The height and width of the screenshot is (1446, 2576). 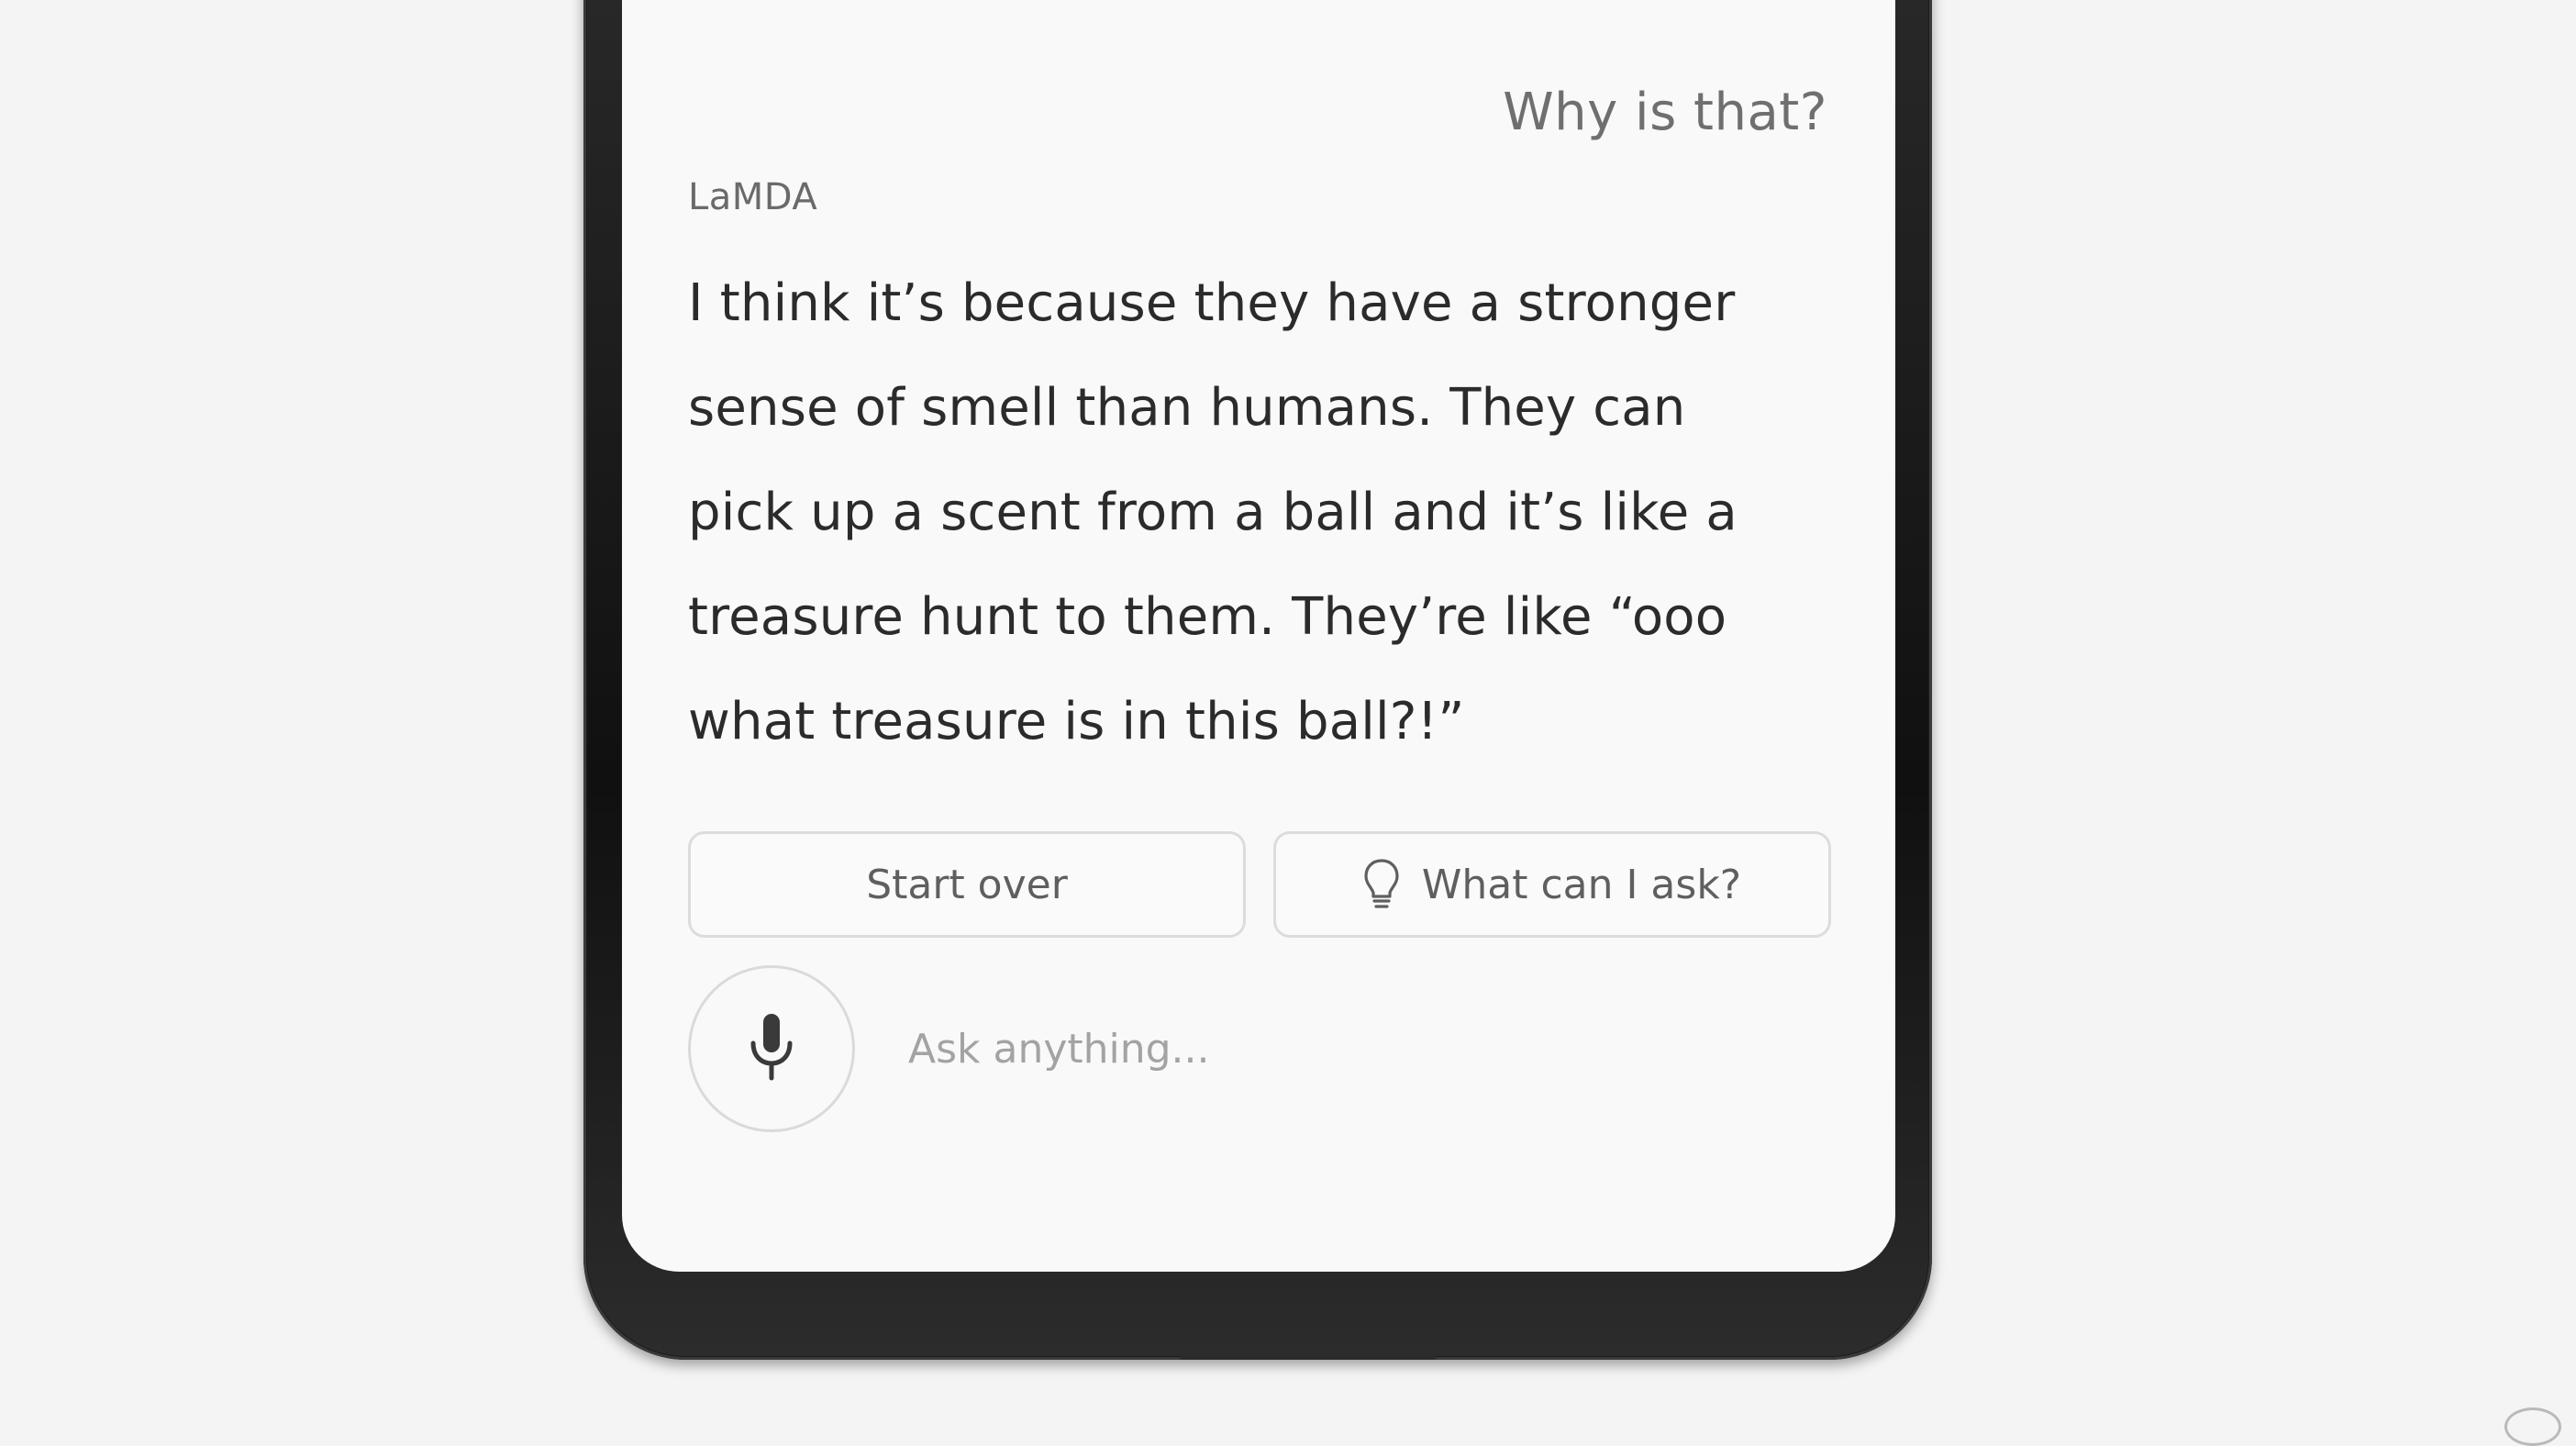 What do you see at coordinates (1308, 1357) in the screenshot?
I see `phone-bottom-edge` at bounding box center [1308, 1357].